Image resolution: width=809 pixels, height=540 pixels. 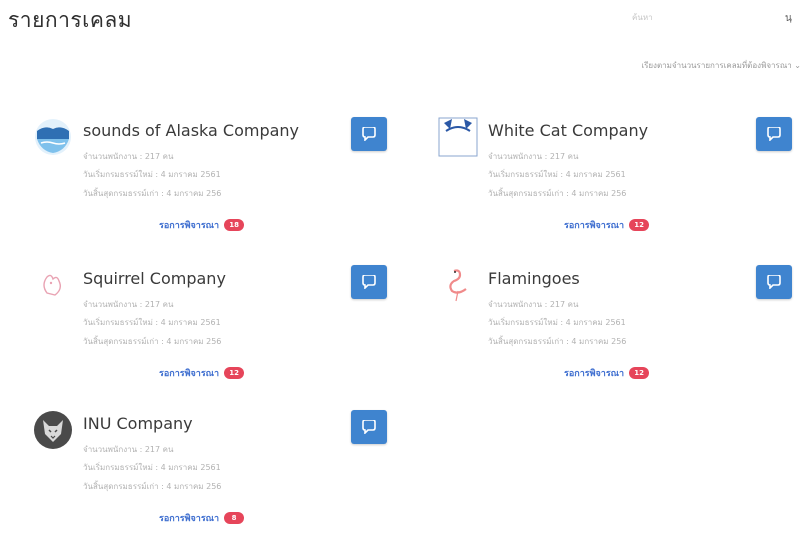 I want to click on pending-review-link: รอการพิจารณา 18, so click(x=202, y=225).